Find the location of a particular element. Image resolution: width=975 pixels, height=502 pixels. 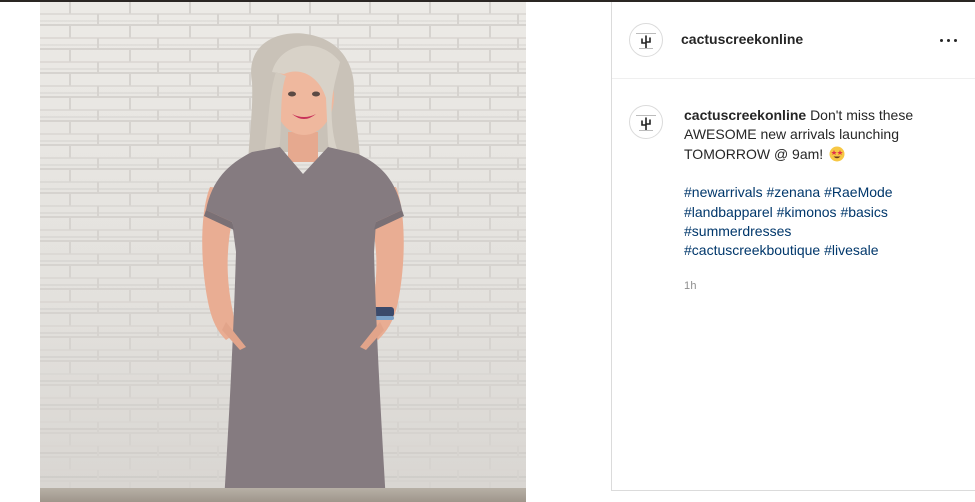

hashtag-link: #landbapparel is located at coordinates (728, 212).